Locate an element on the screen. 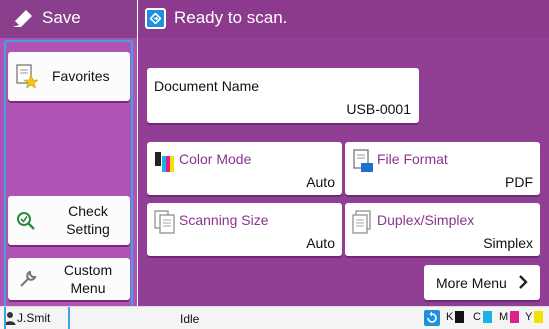 The height and width of the screenshot is (329, 549). ink-m: M is located at coordinates (509, 317).